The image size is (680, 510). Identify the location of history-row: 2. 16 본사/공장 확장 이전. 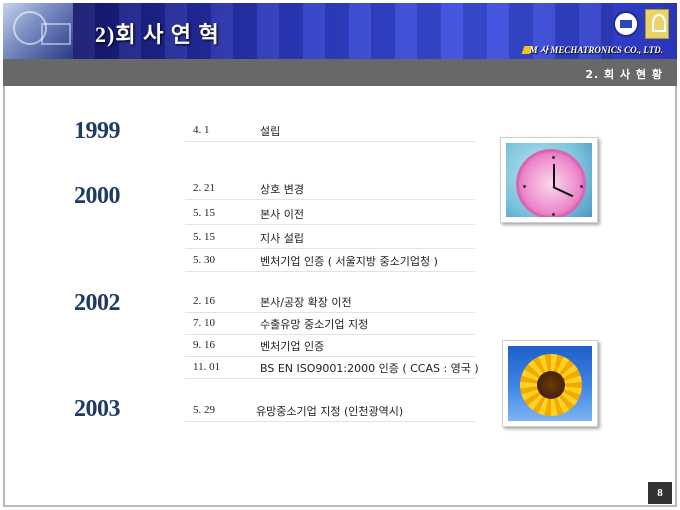
(330, 302).